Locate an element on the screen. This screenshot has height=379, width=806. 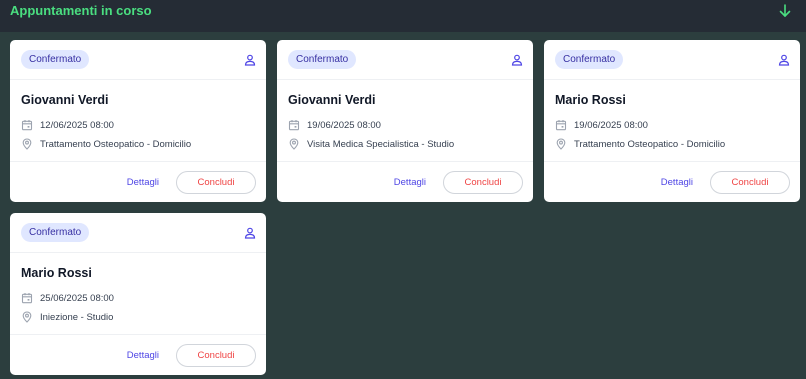
place-text: Iniezione - Studio is located at coordinates (77, 317).